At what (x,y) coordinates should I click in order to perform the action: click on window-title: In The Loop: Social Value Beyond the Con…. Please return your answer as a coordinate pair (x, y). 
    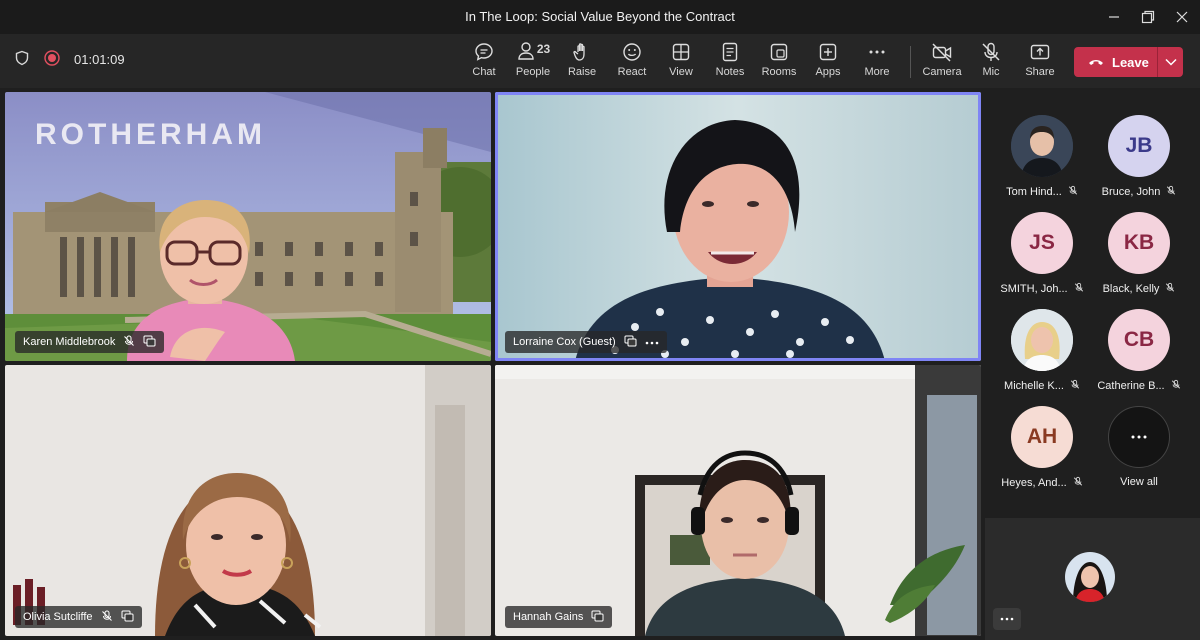
    Looking at the image, I should click on (600, 16).